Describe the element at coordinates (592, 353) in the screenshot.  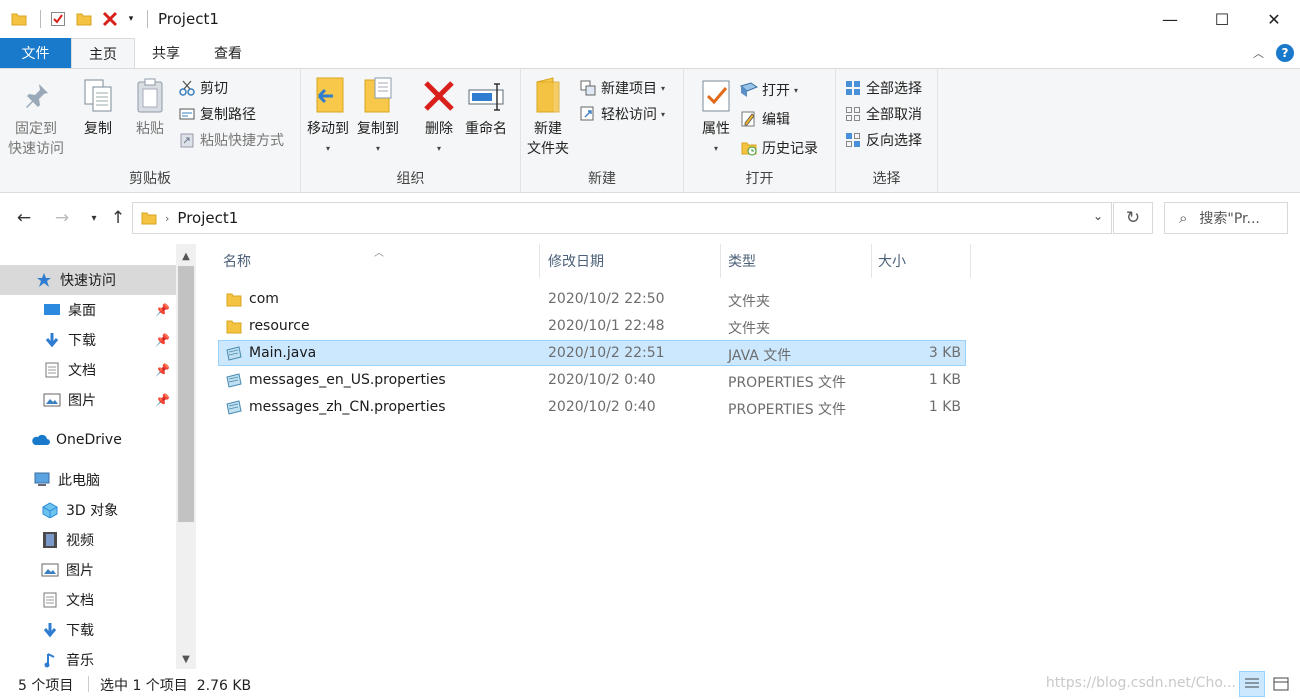
I see `file-row-main-java: Main.java 2020/10/2 22:51 JAVA 文件 3 KB` at that location.